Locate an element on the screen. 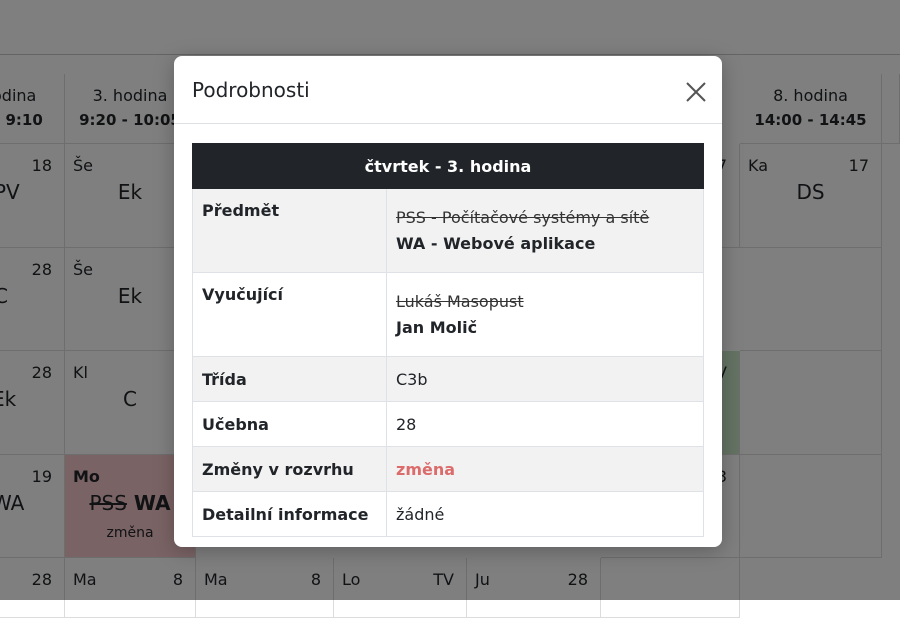 Image resolution: width=900 pixels, height=618 pixels. changes-label: Změny v rozvrhu is located at coordinates (289, 469).